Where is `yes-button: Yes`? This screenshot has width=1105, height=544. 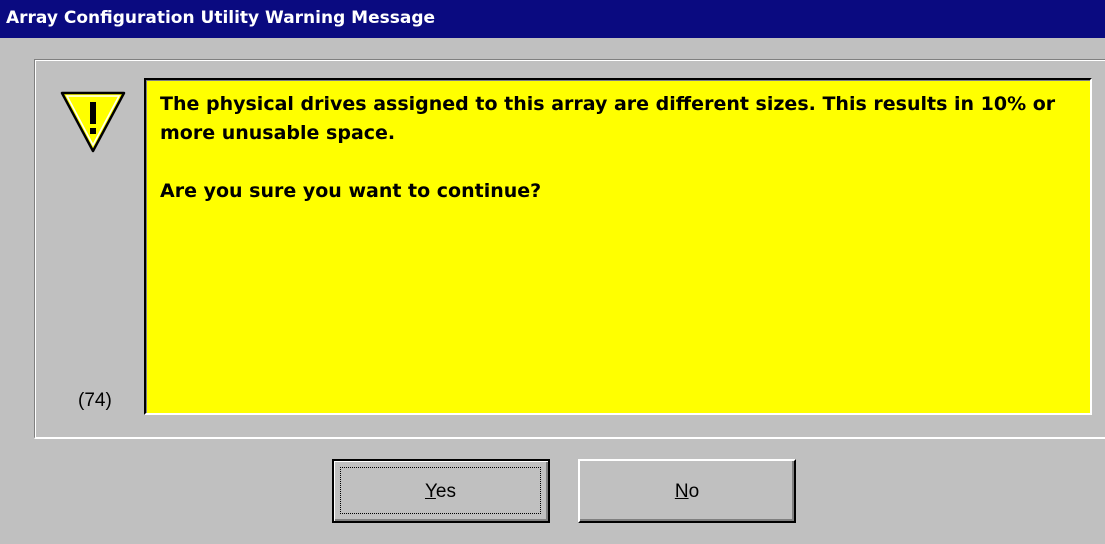 yes-button: Yes is located at coordinates (441, 491).